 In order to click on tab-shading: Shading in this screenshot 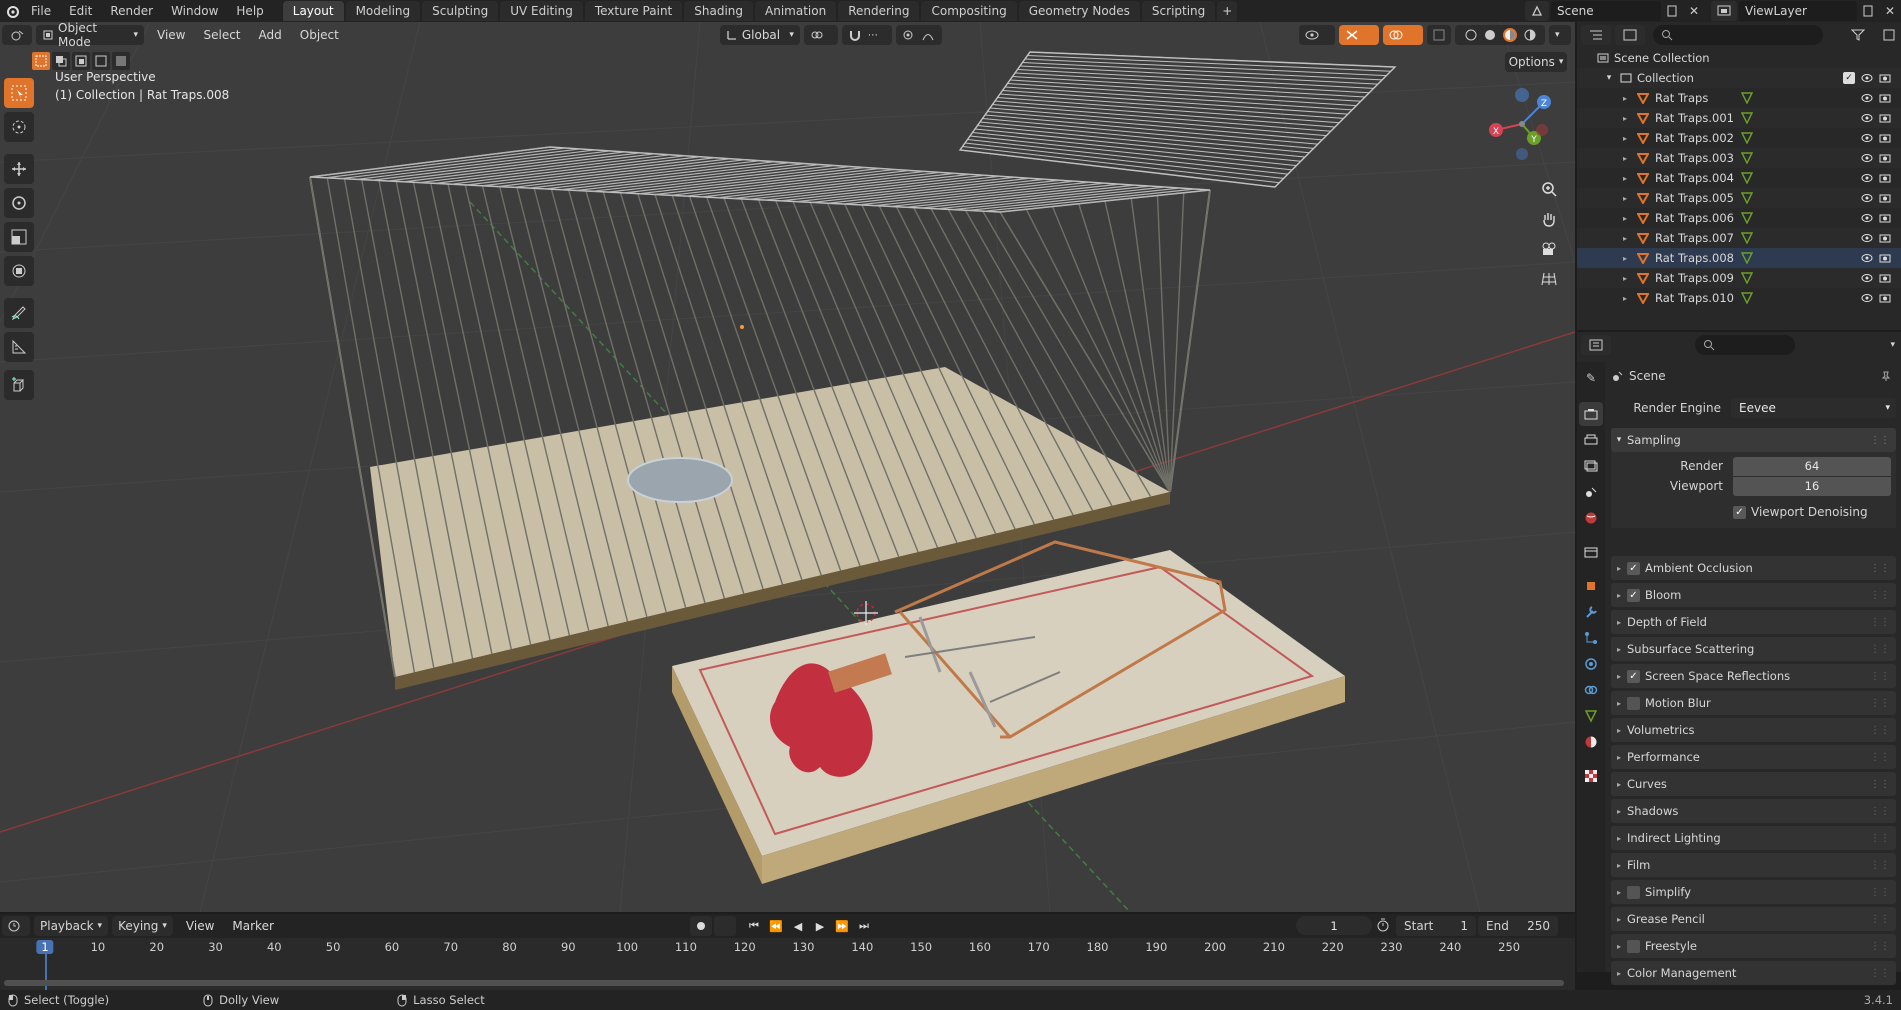, I will do `click(718, 11)`.